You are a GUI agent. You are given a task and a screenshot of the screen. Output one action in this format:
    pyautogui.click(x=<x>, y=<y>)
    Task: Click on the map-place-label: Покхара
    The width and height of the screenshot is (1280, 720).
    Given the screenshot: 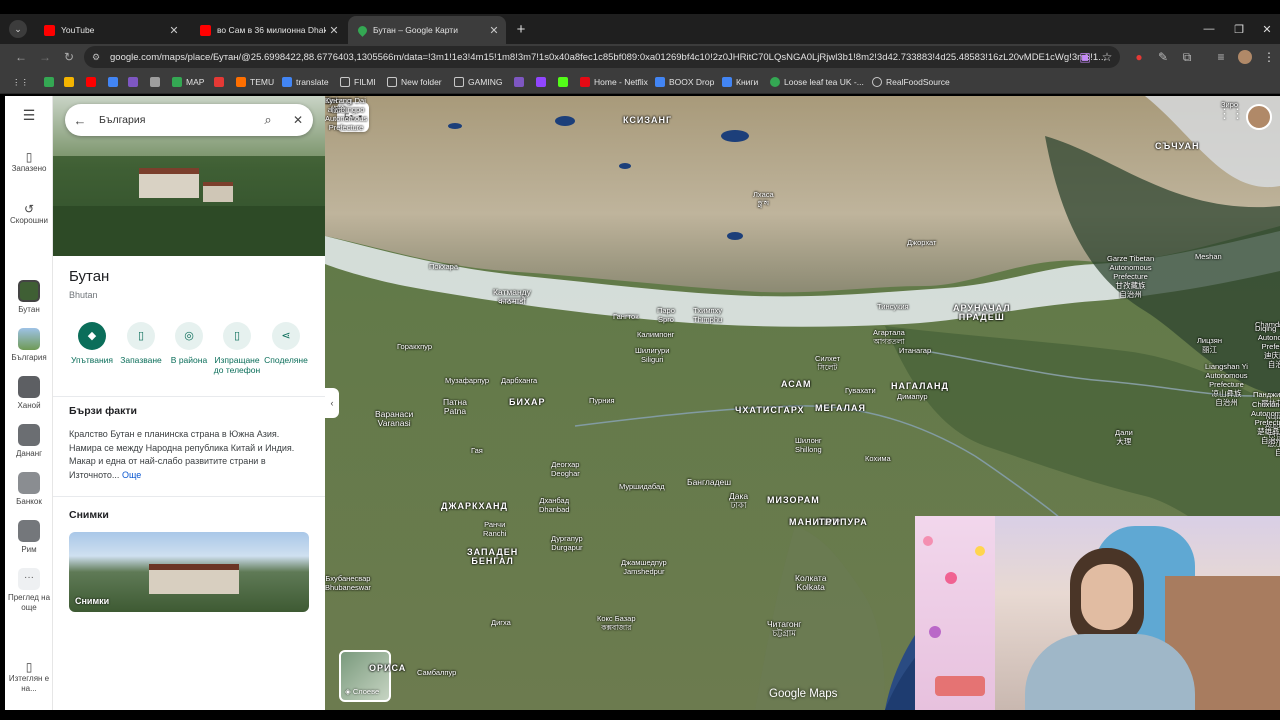 What is the action you would take?
    pyautogui.click(x=443, y=266)
    